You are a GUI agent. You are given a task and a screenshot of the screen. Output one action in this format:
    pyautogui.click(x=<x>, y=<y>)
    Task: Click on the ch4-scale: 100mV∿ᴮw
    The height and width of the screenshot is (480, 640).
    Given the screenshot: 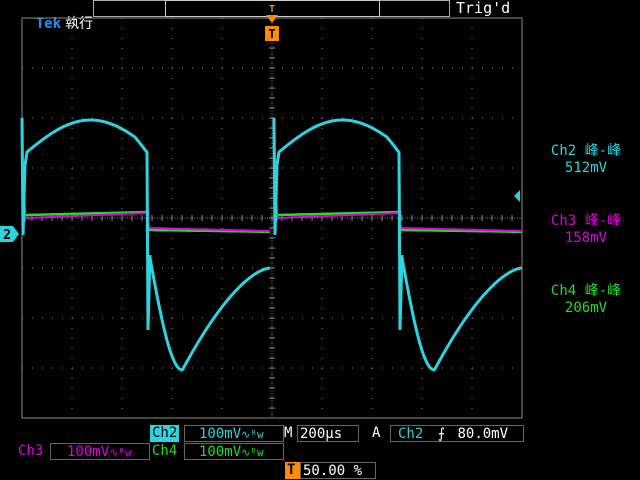 What is the action you would take?
    pyautogui.click(x=234, y=451)
    